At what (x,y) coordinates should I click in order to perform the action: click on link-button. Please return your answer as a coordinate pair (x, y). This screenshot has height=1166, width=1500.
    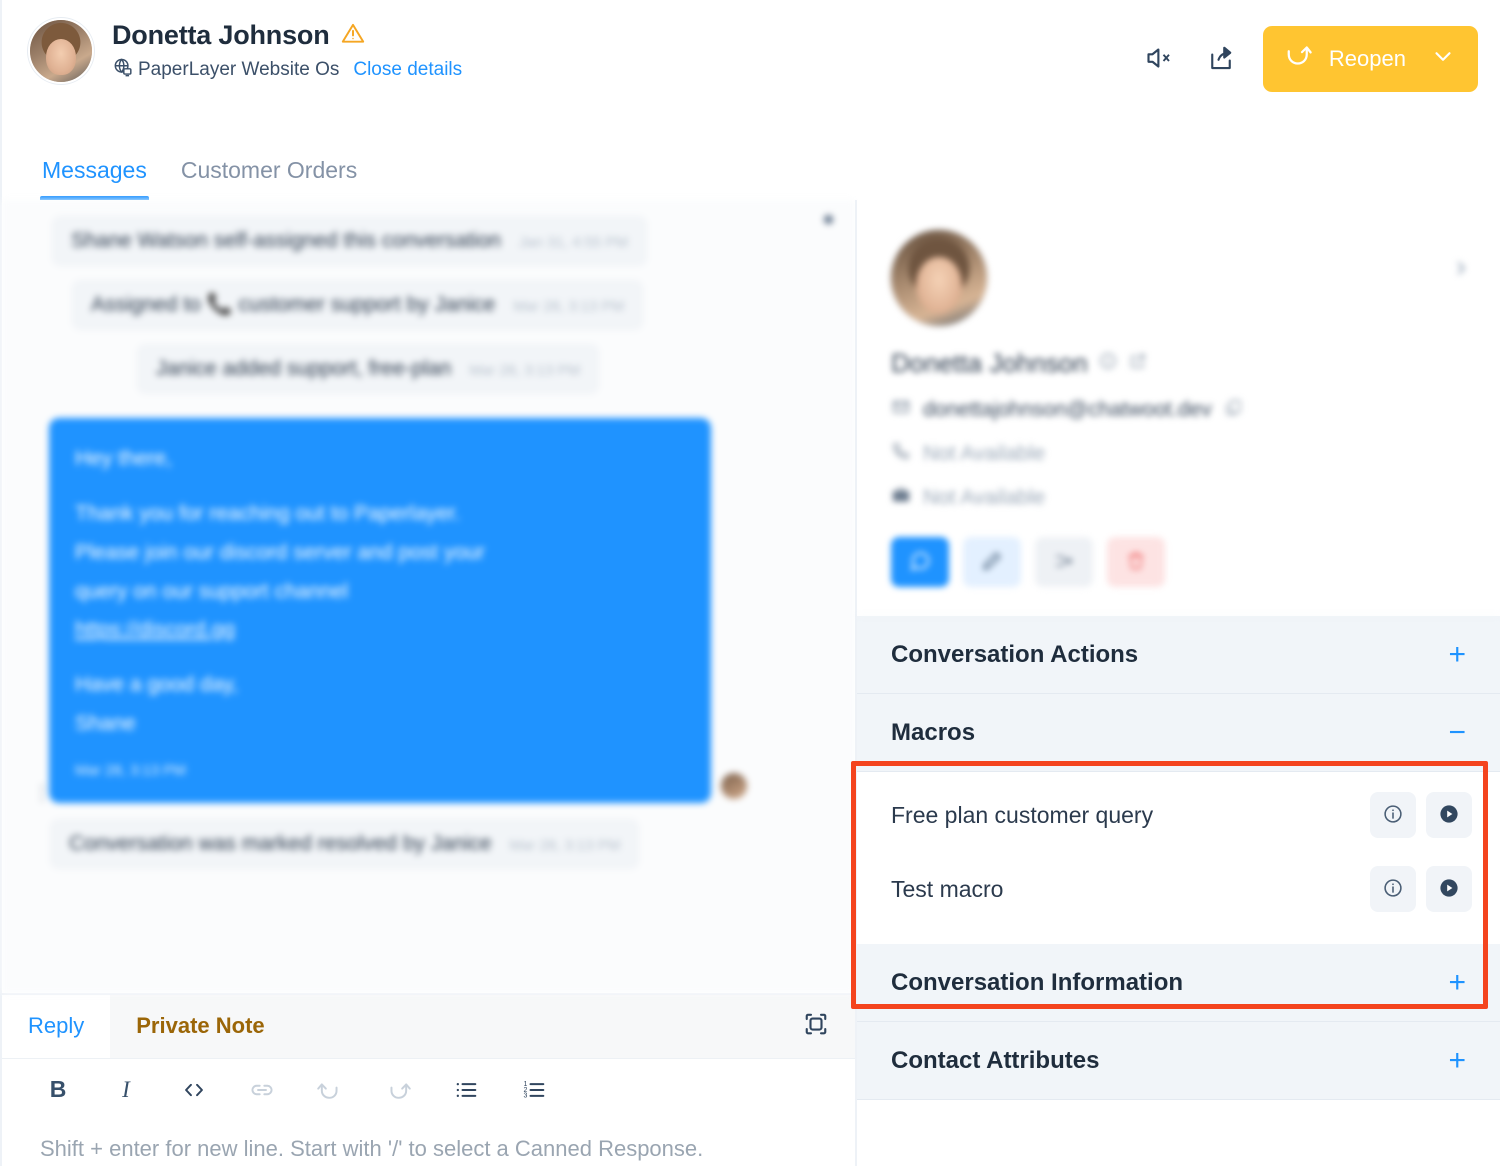
    Looking at the image, I should click on (262, 1090).